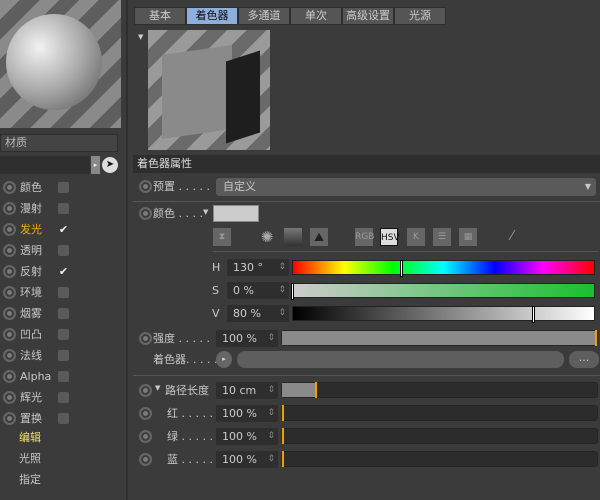 This screenshot has width=600, height=500. I want to click on blue-row: 蓝 . . . . . 100 %, so click(366, 460).